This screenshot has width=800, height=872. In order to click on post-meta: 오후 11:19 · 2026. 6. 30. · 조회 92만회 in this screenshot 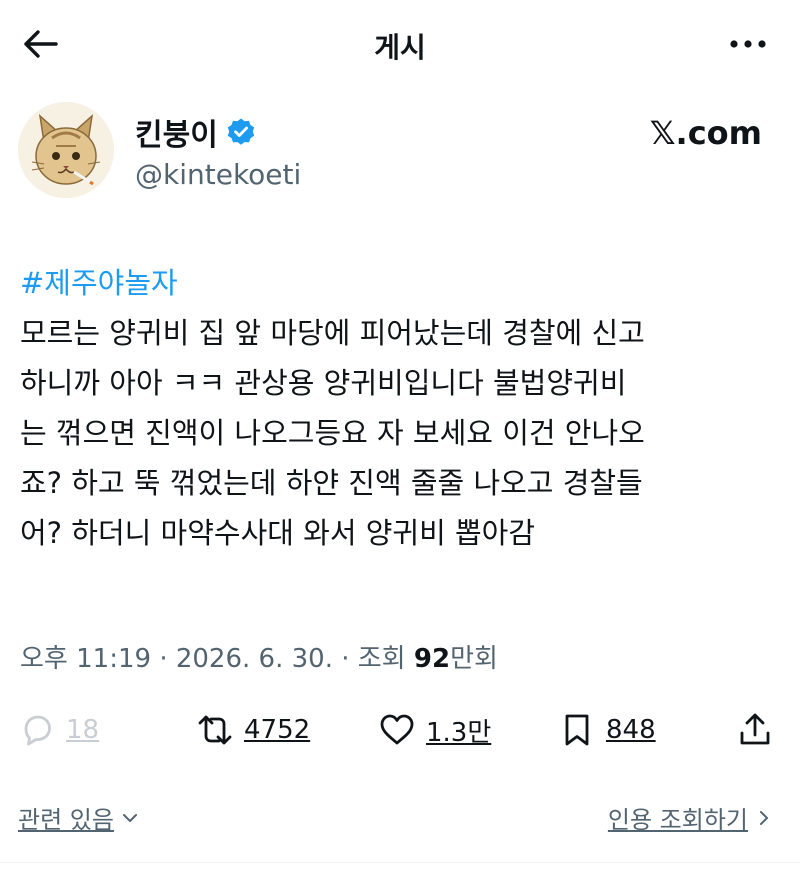, I will do `click(259, 656)`.